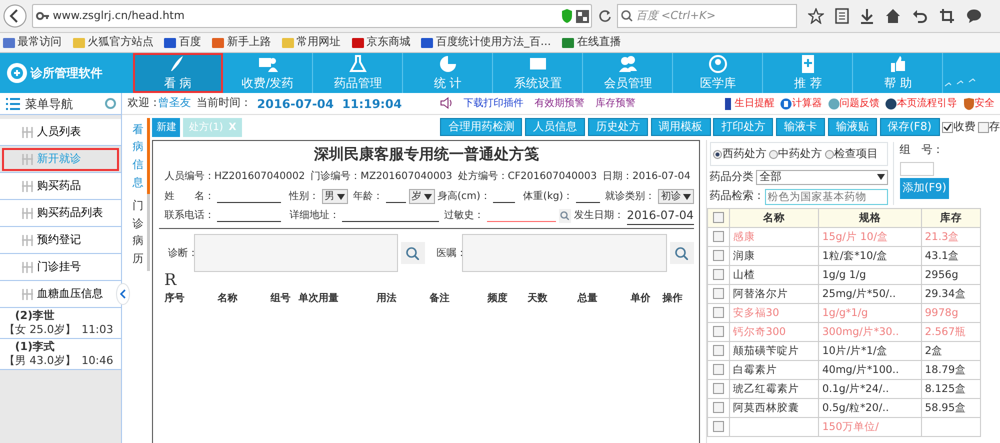 This screenshot has width=1000, height=443. I want to click on field-label: 药品分类, so click(732, 177).